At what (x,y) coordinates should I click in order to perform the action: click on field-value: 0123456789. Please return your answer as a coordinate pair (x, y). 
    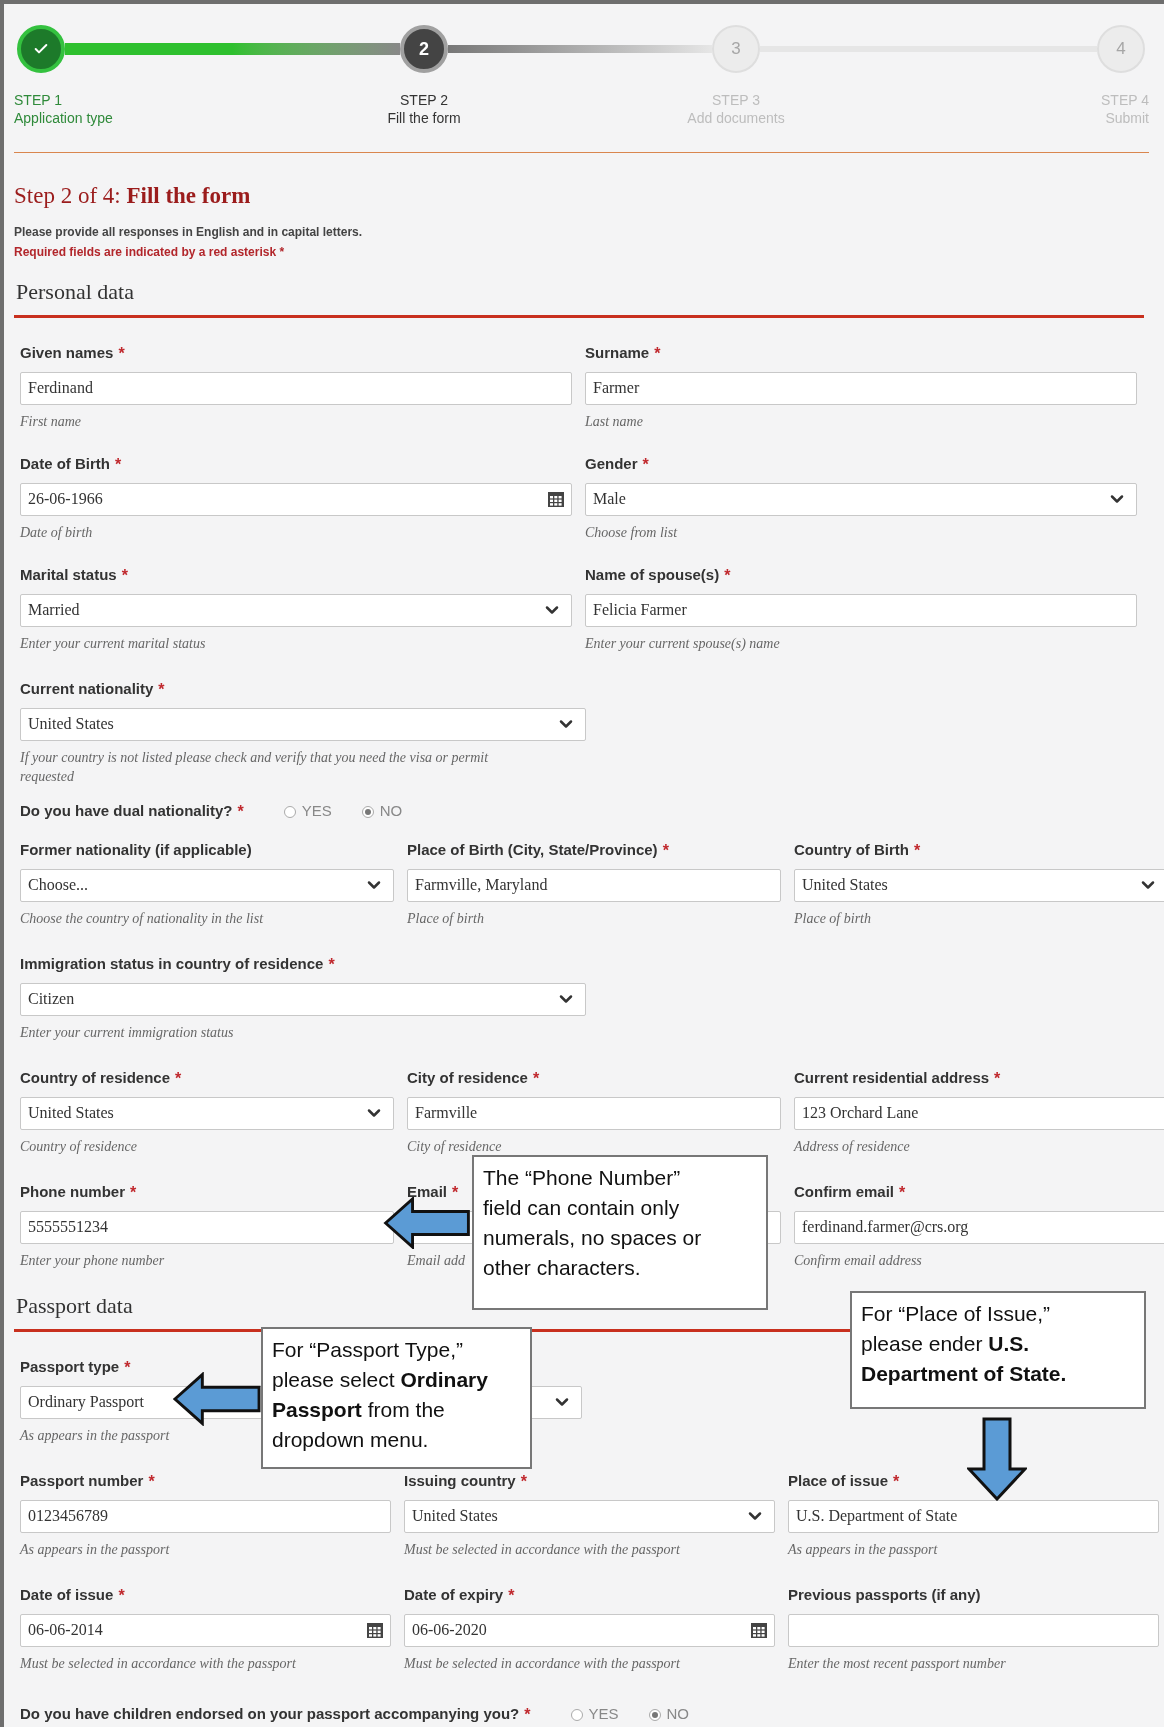
    Looking at the image, I should click on (68, 1516).